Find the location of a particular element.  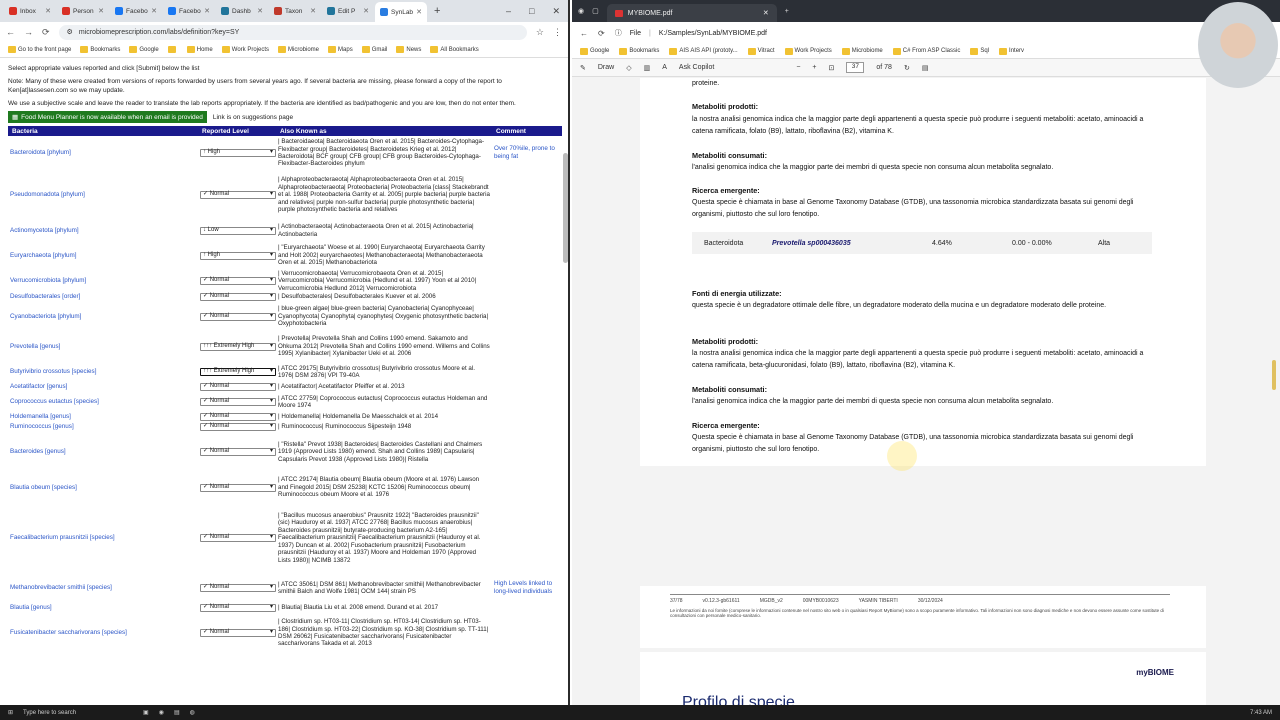

bookmark-item: Microbiome is located at coordinates (298, 49).